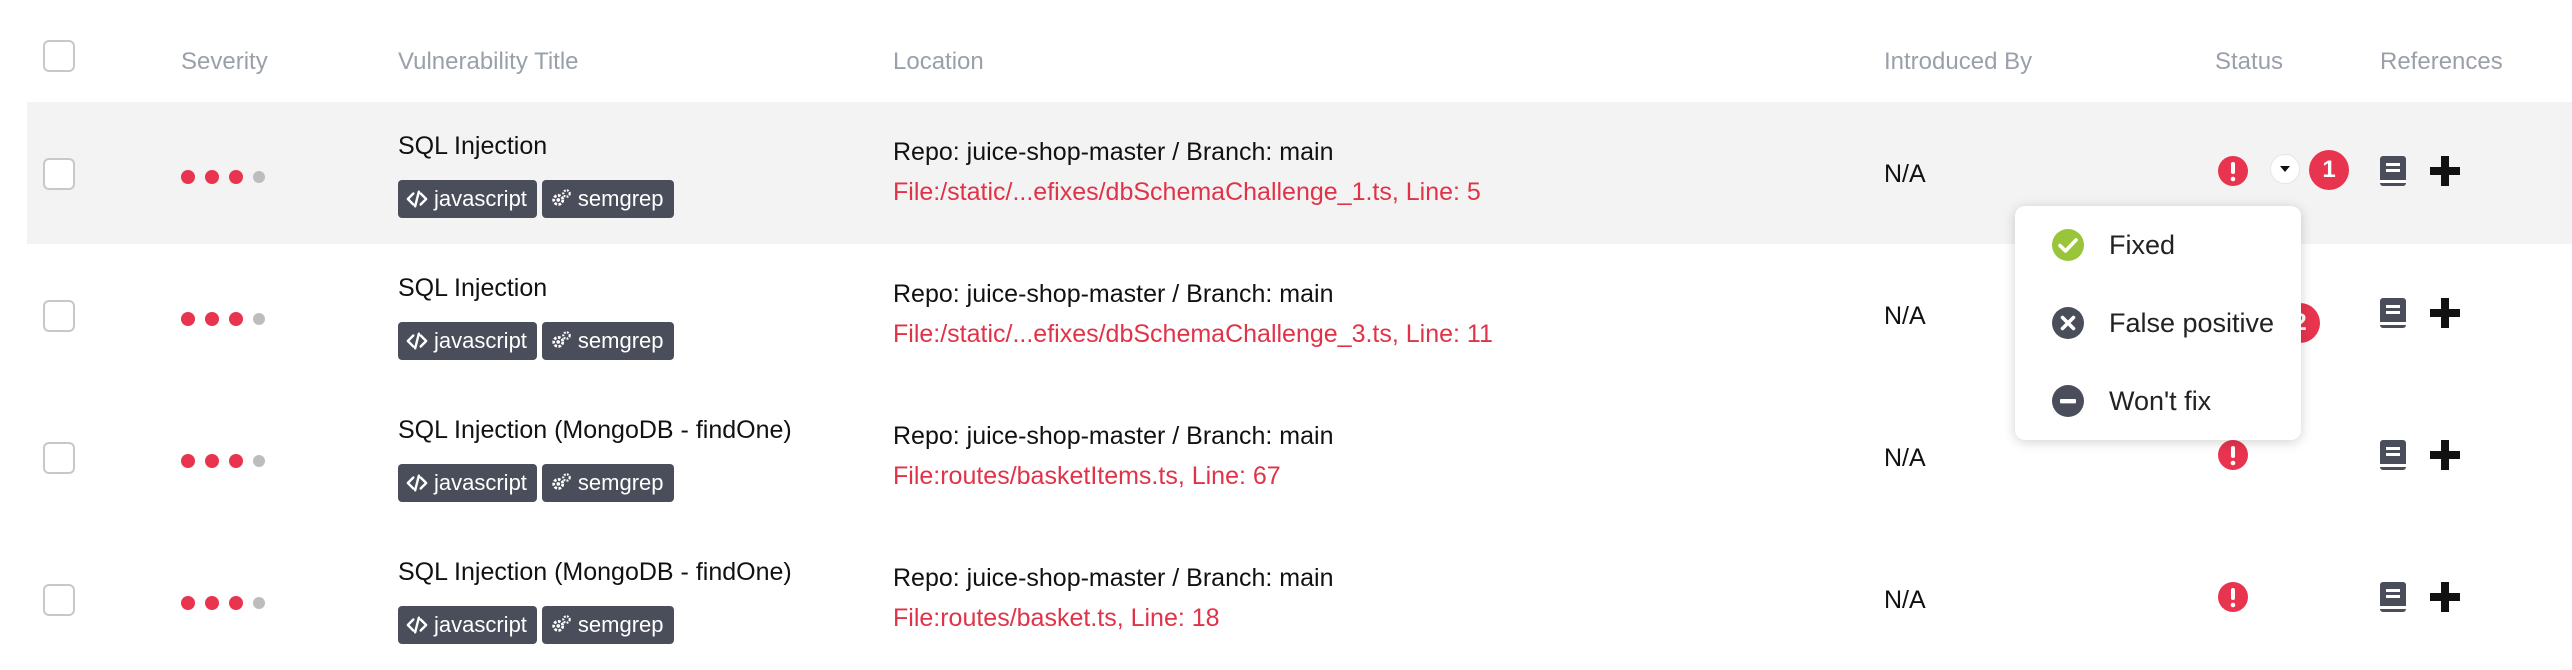  What do you see at coordinates (2249, 62) in the screenshot?
I see `column-header-status: Status` at bounding box center [2249, 62].